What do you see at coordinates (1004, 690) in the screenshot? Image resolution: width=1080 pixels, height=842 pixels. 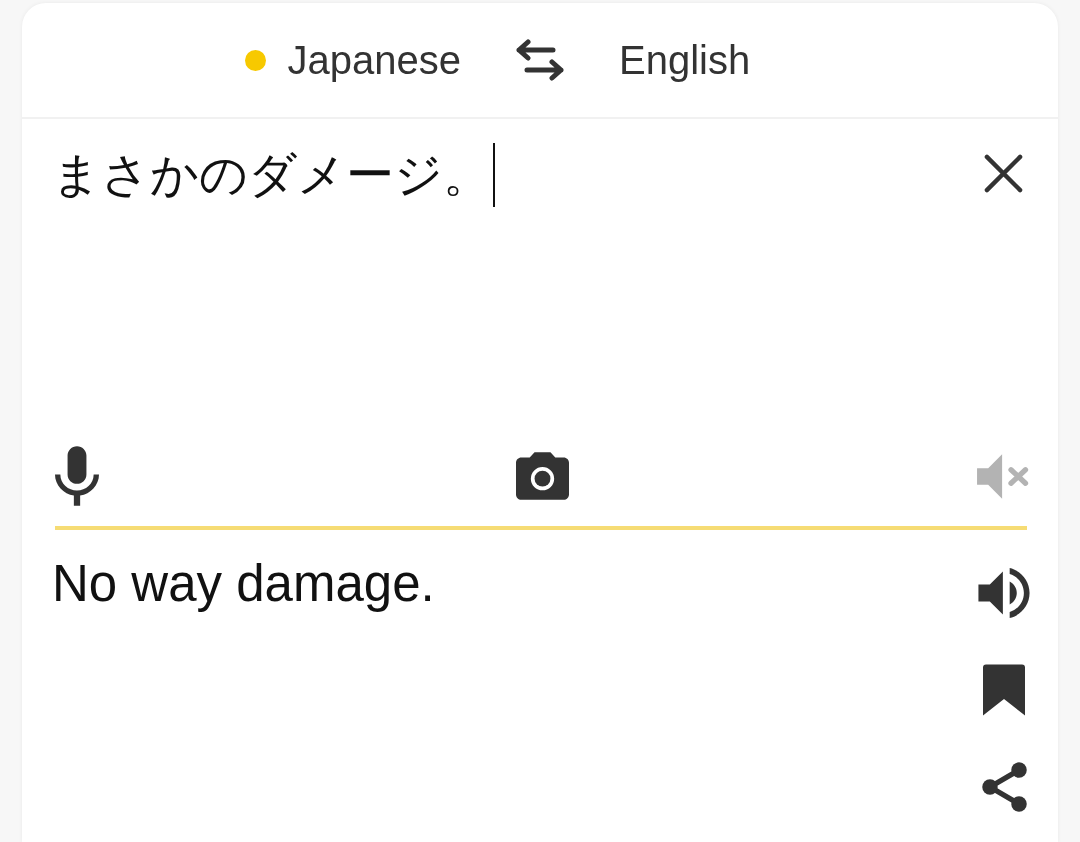 I see `bookmark-icon` at bounding box center [1004, 690].